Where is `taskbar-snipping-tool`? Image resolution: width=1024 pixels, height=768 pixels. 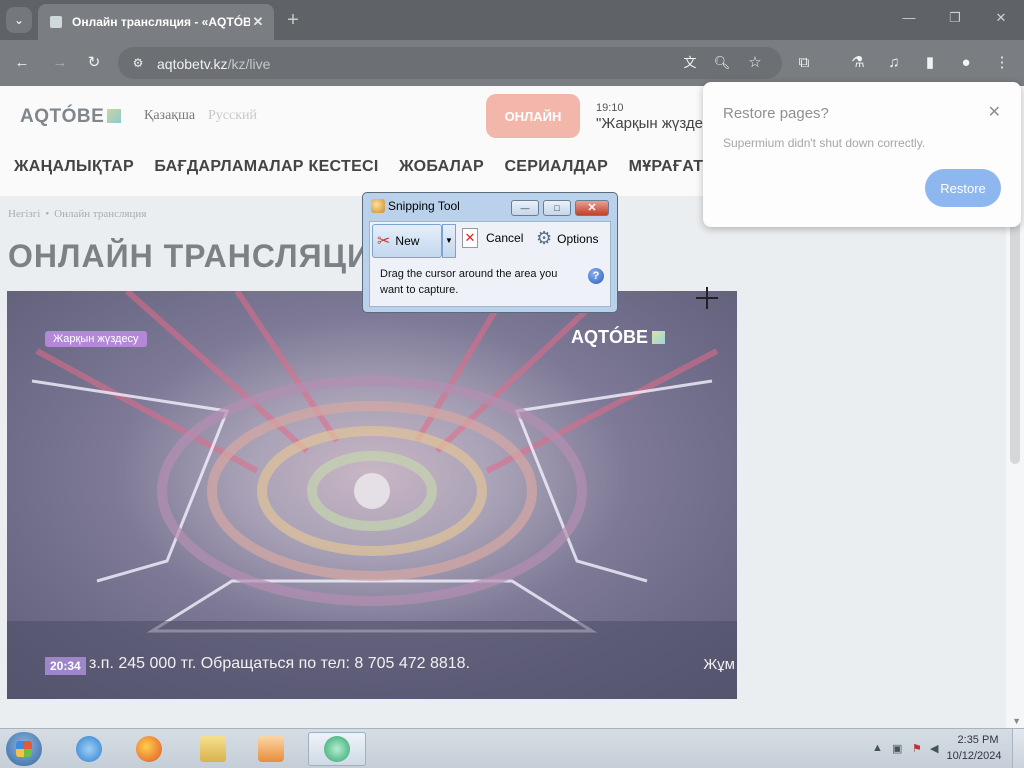
taskbar-snipping-tool is located at coordinates (337, 749).